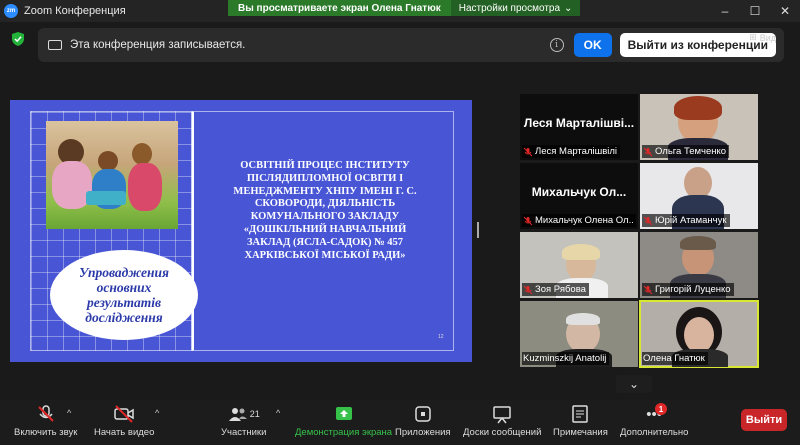  I want to click on participant-name: Олена Гнатюк, so click(674, 358).